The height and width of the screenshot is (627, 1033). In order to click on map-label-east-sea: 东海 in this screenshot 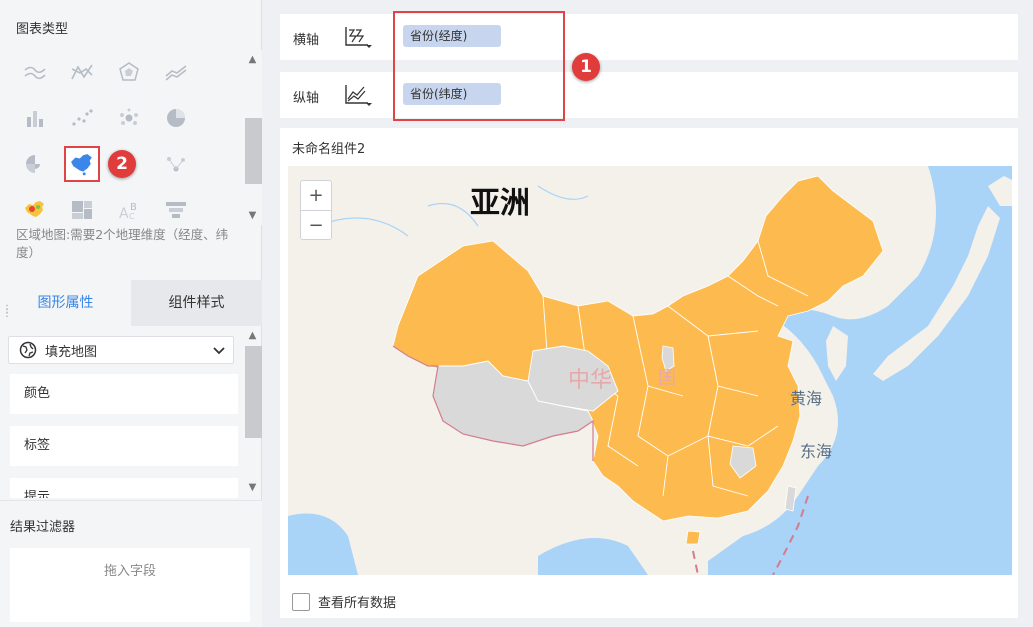, I will do `click(816, 451)`.